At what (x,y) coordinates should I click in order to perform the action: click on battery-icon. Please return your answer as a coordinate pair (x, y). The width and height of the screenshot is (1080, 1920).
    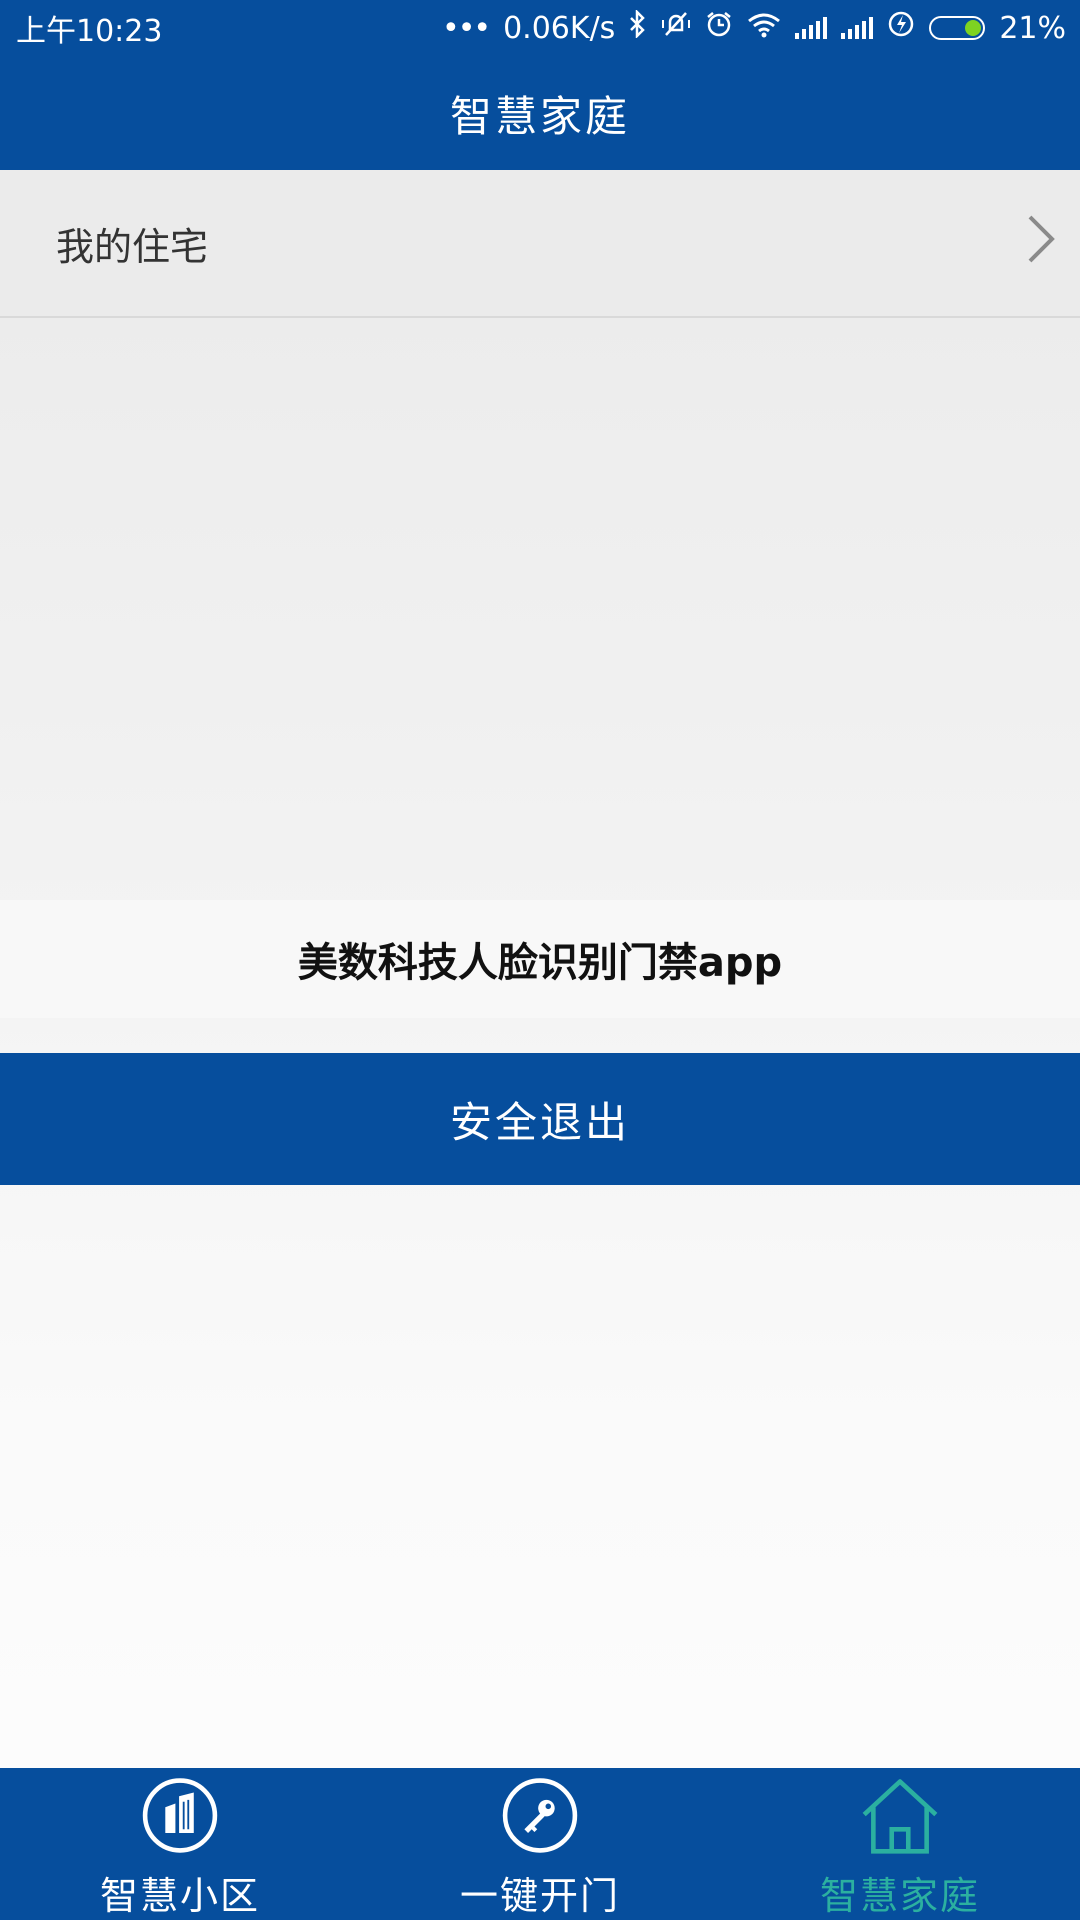
    Looking at the image, I should click on (957, 28).